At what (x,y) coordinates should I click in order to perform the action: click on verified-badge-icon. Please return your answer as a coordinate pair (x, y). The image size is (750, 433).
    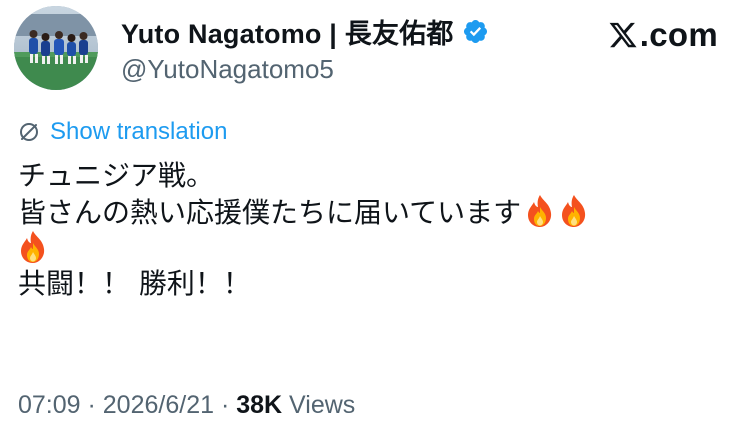
    Looking at the image, I should click on (475, 31).